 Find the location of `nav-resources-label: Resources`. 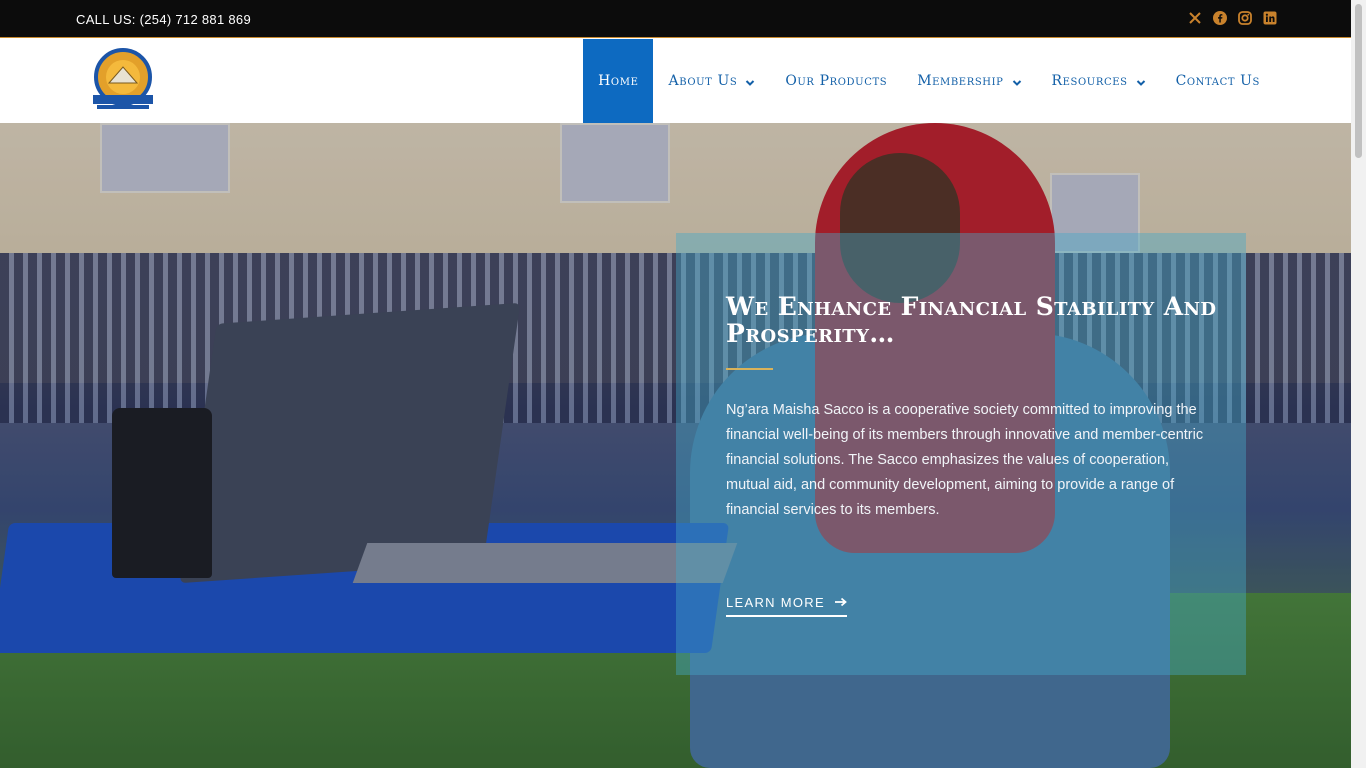

nav-resources-label: Resources is located at coordinates (1089, 81).